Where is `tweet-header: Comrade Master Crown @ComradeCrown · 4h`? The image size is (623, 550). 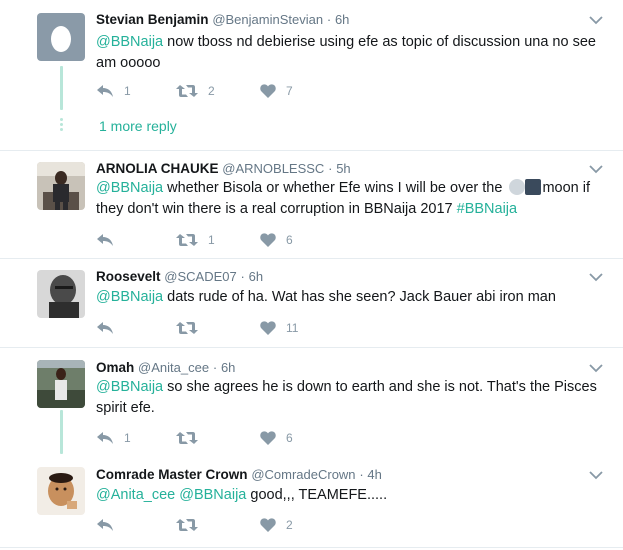 tweet-header: Comrade Master Crown @ComradeCrown · 4h is located at coordinates (239, 474).